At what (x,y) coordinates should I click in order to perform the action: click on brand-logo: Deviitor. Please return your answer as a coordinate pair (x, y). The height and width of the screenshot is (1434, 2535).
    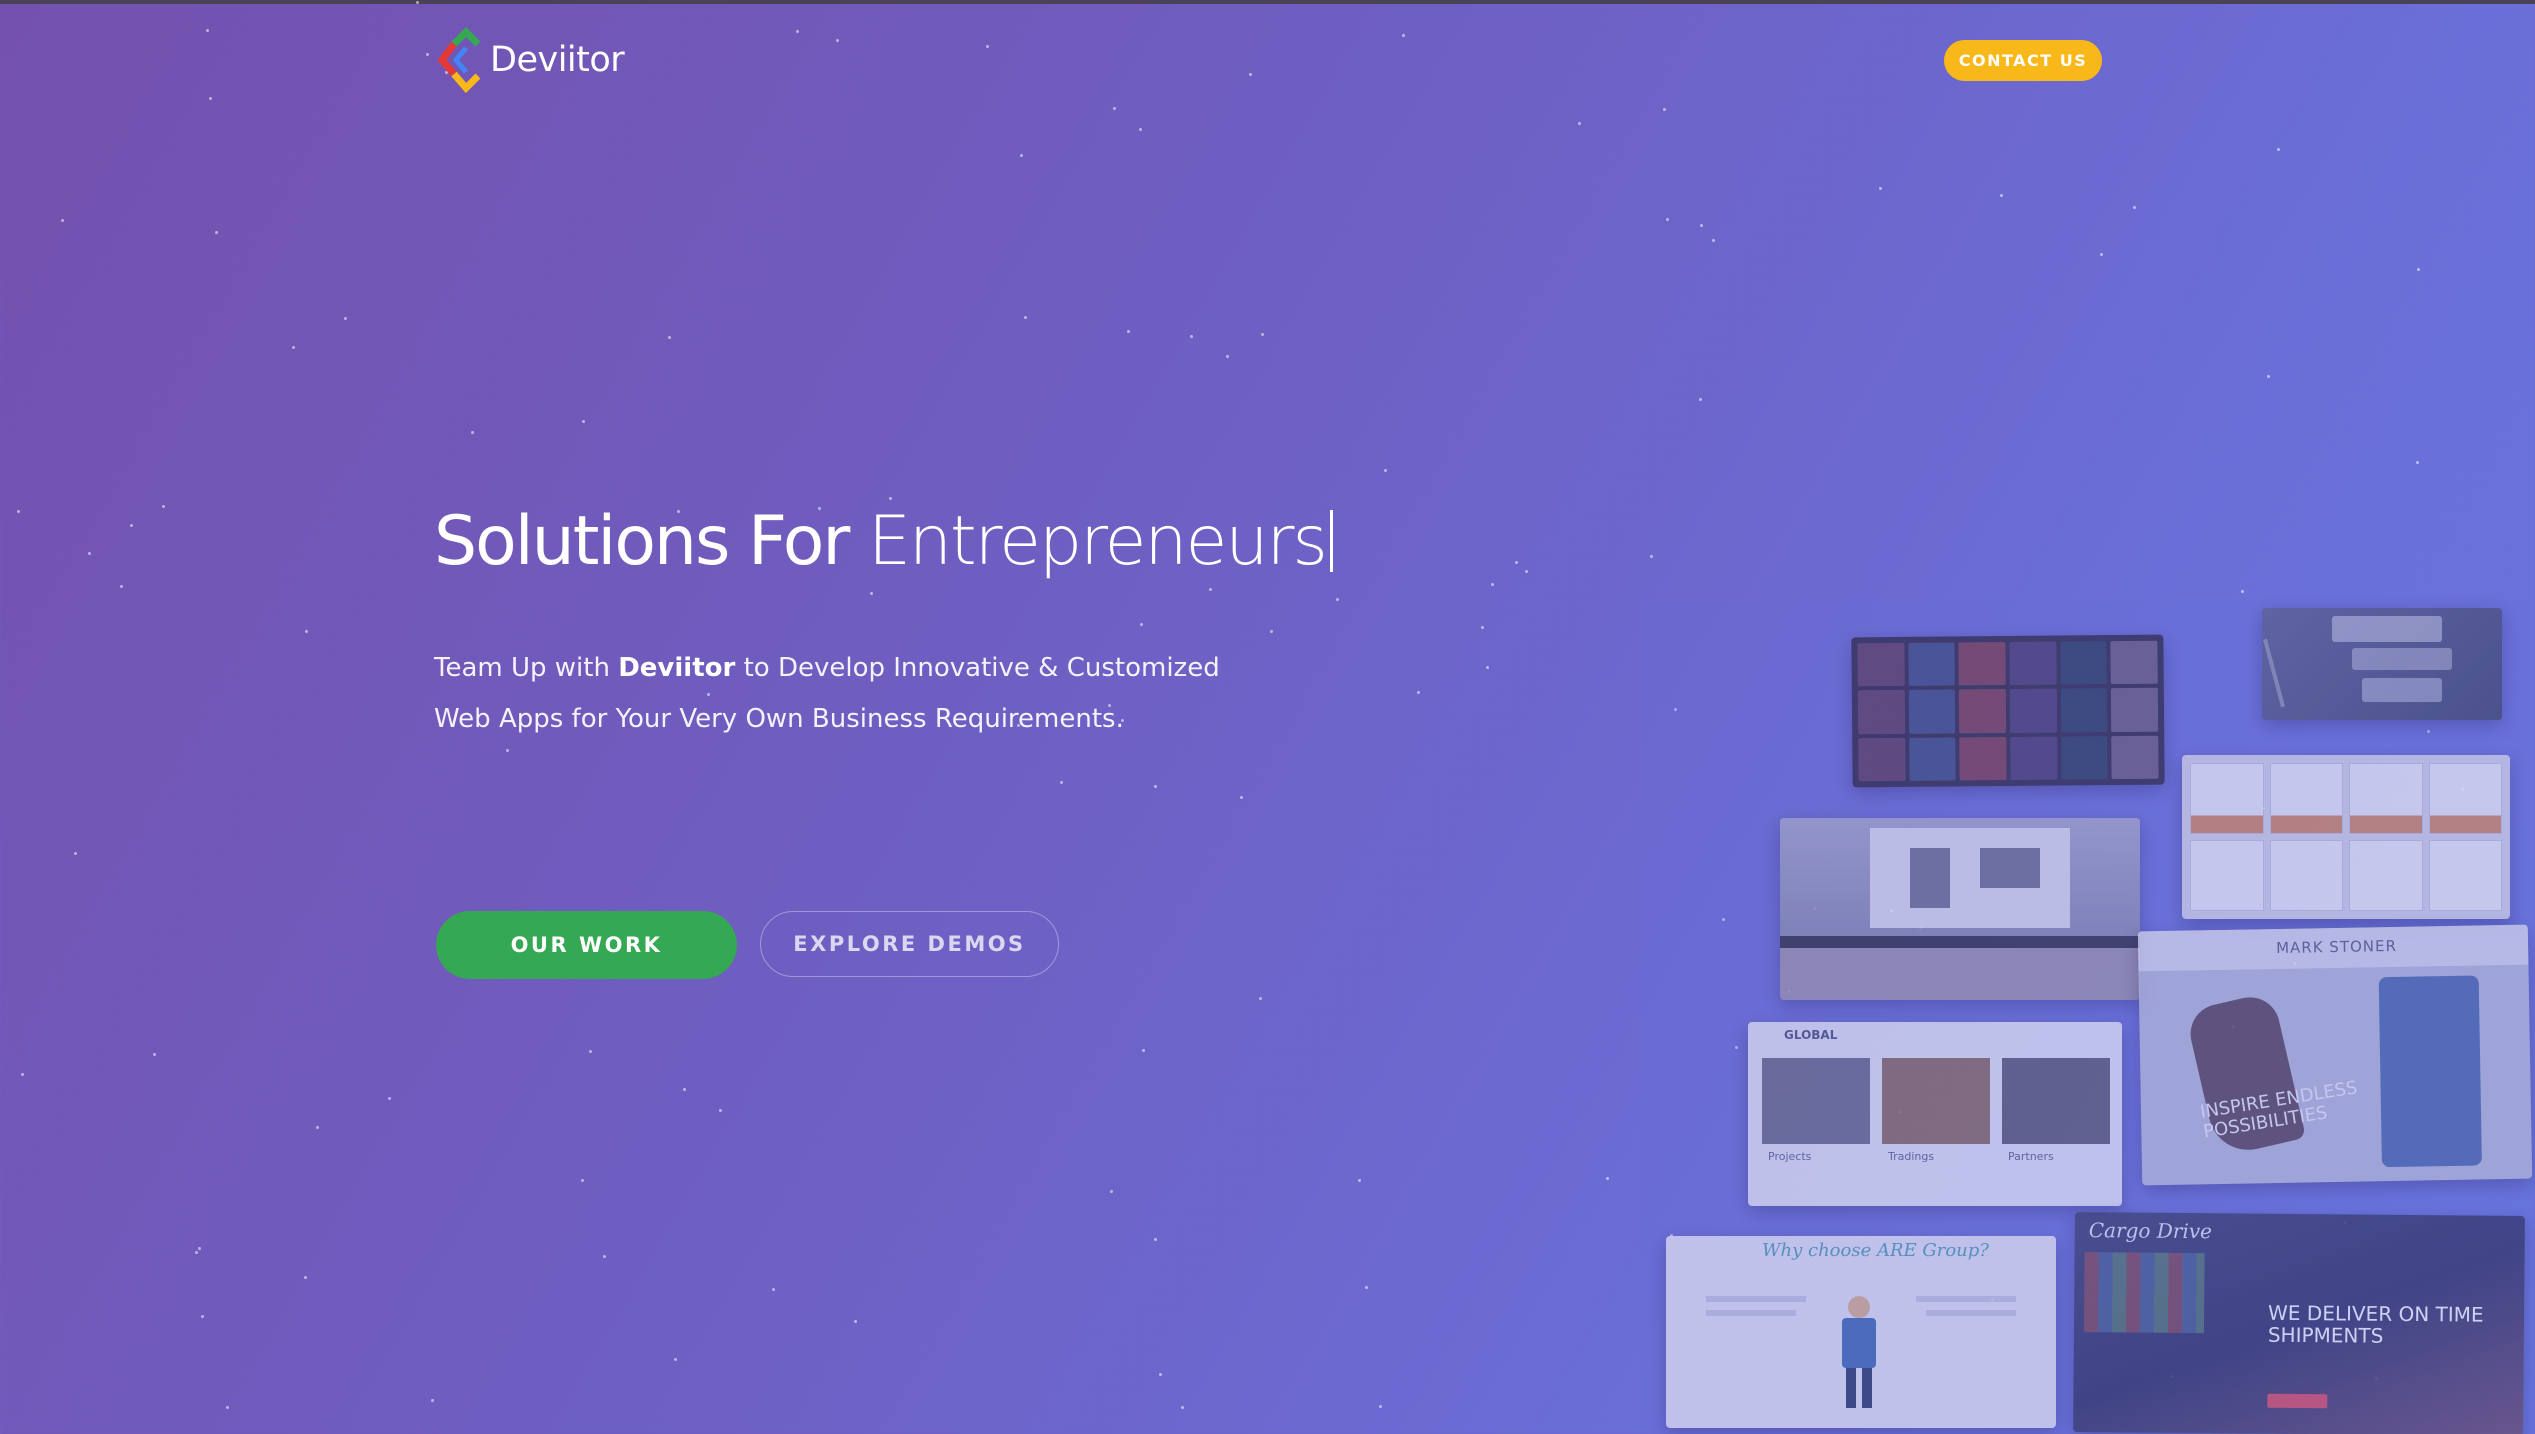
    Looking at the image, I should click on (529, 60).